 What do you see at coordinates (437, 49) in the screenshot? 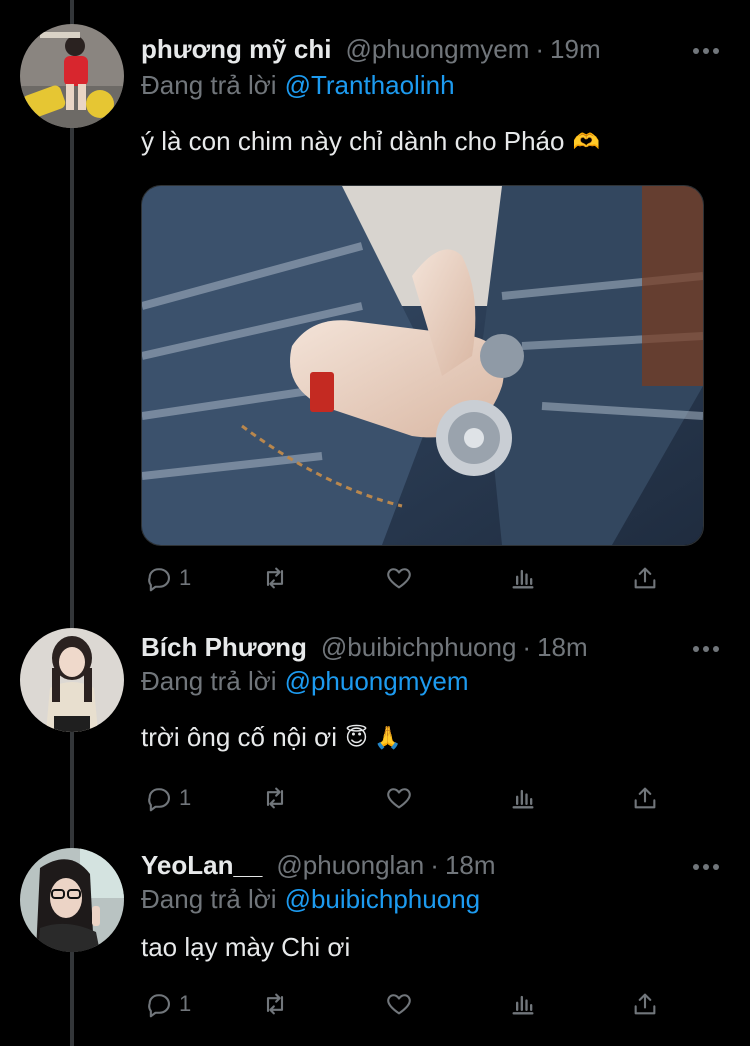
I see `user-handle: @phuongmyem` at bounding box center [437, 49].